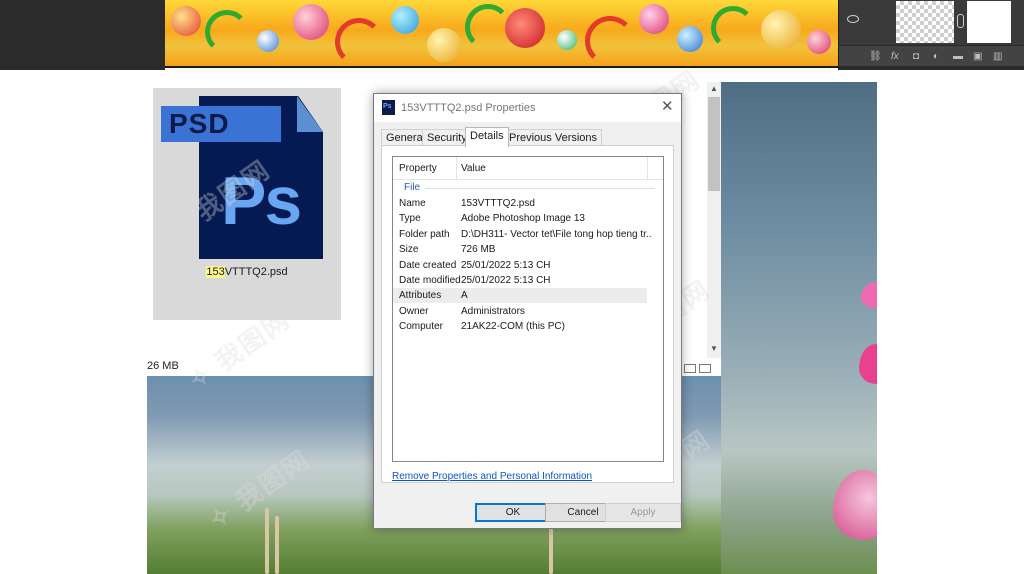  What do you see at coordinates (925, 22) in the screenshot?
I see `layer-thumbnail` at bounding box center [925, 22].